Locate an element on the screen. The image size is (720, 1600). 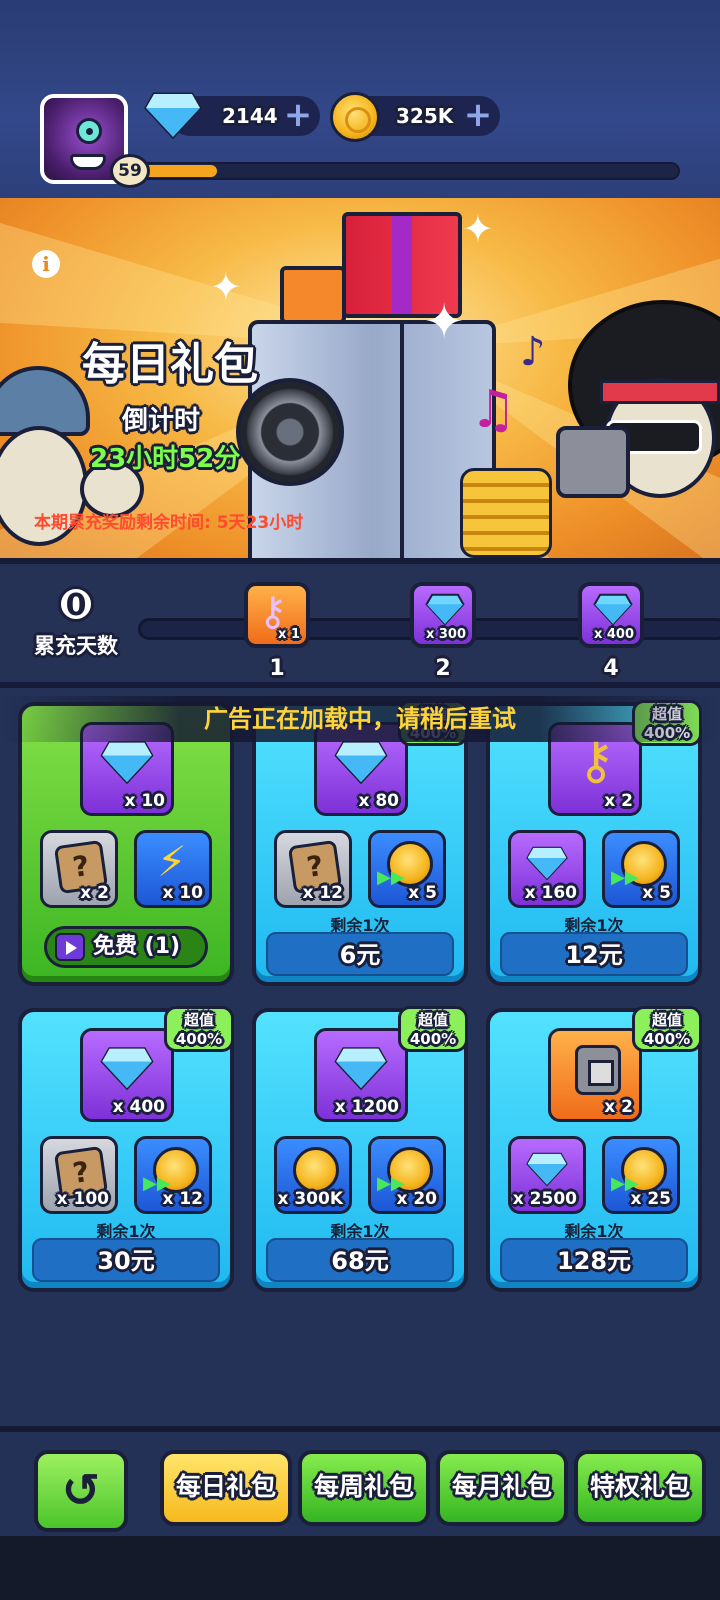
tab-monthly-pack: 每月礼包 is located at coordinates (502, 1488).